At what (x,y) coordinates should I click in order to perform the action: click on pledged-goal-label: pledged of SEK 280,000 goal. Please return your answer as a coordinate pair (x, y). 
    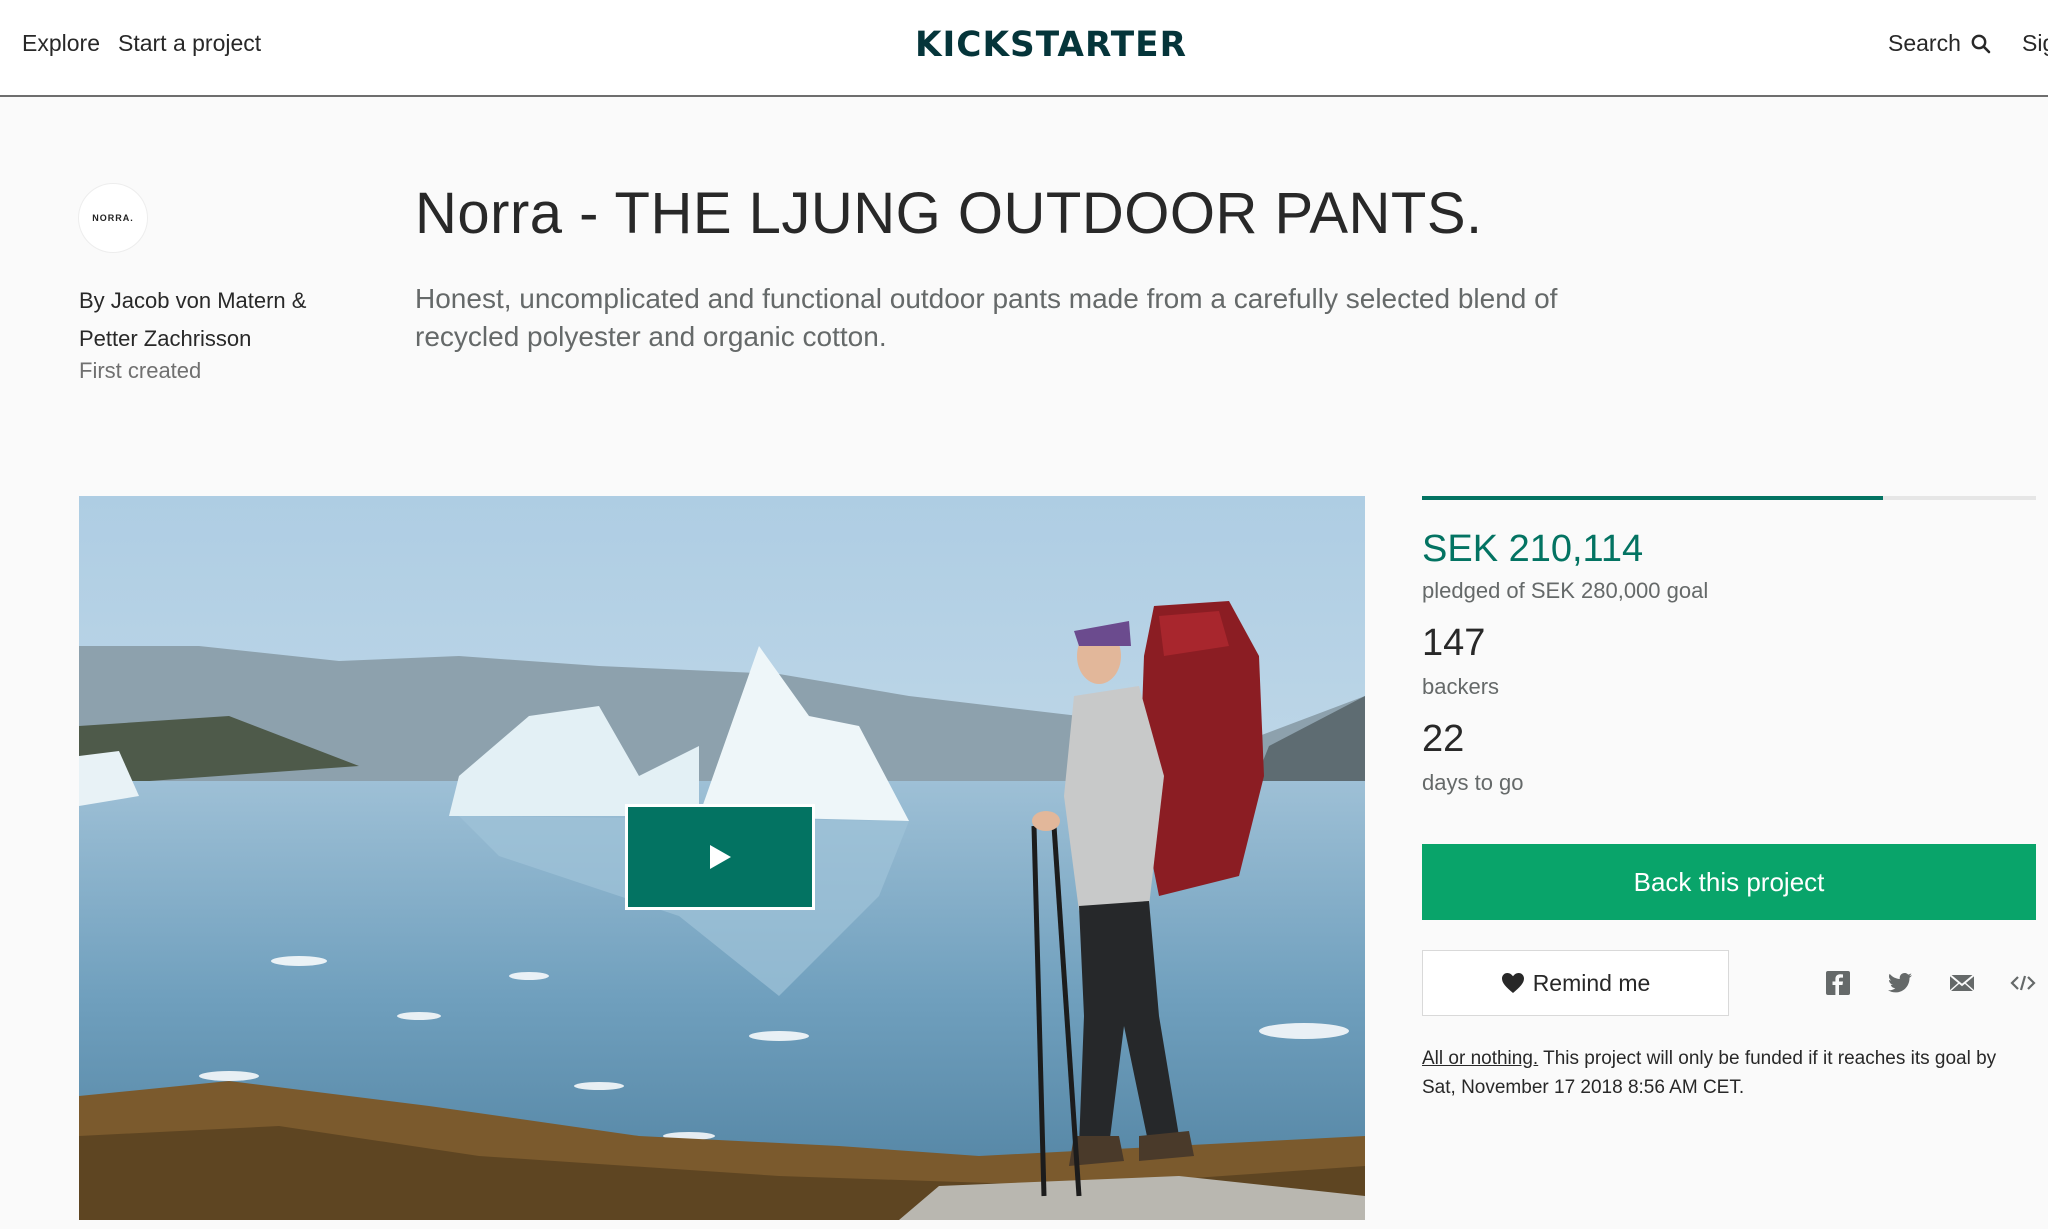
    Looking at the image, I should click on (1565, 590).